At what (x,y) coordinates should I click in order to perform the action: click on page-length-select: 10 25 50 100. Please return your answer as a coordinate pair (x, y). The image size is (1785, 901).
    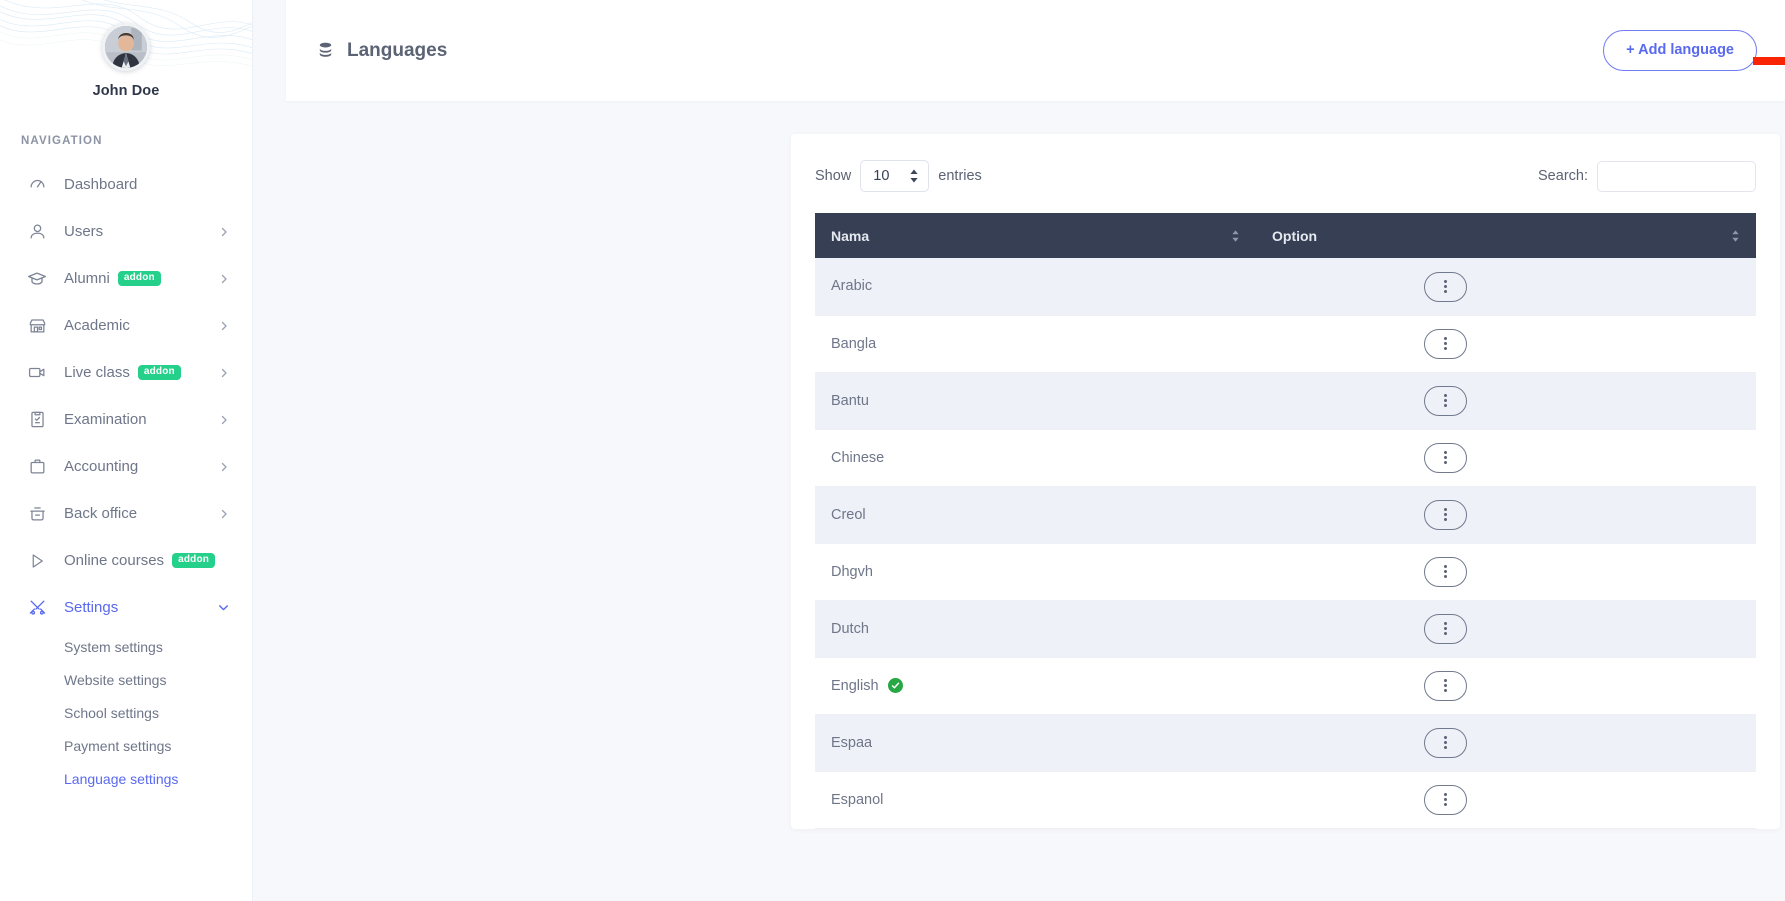
    Looking at the image, I should click on (895, 176).